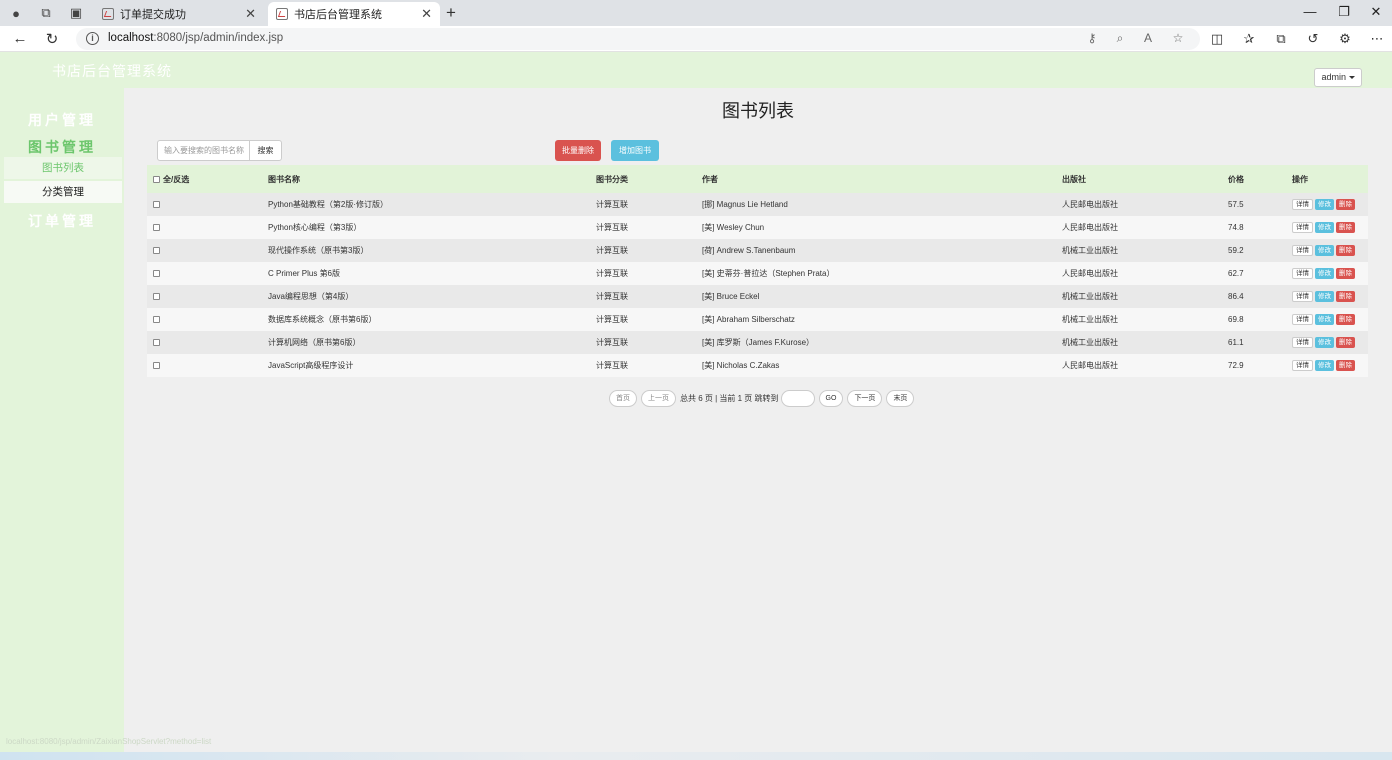  What do you see at coordinates (52, 39) in the screenshot?
I see `refresh-icon: ↻` at bounding box center [52, 39].